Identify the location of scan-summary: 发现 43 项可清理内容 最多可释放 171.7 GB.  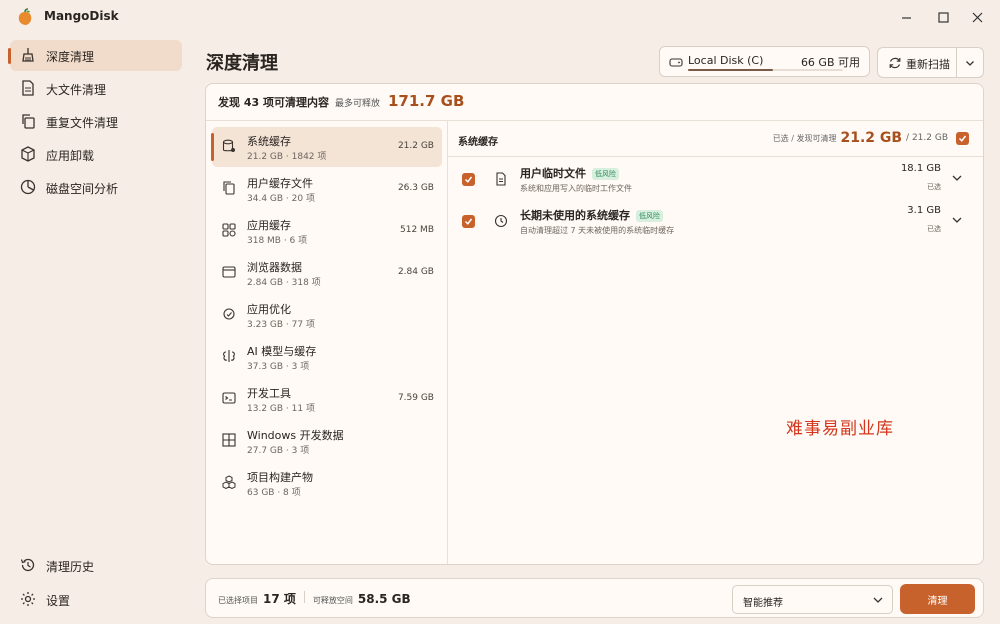
(341, 103).